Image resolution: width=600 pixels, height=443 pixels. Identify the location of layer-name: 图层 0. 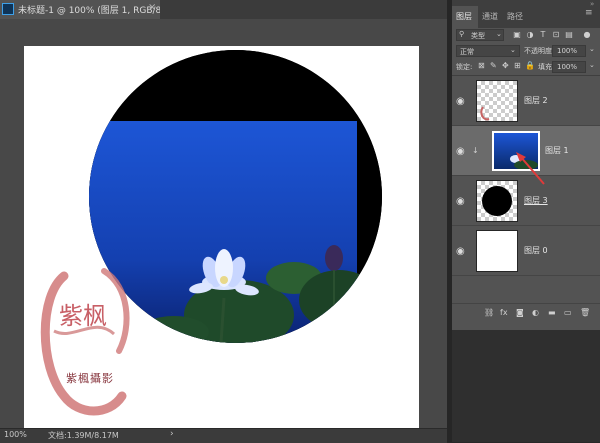
(536, 250).